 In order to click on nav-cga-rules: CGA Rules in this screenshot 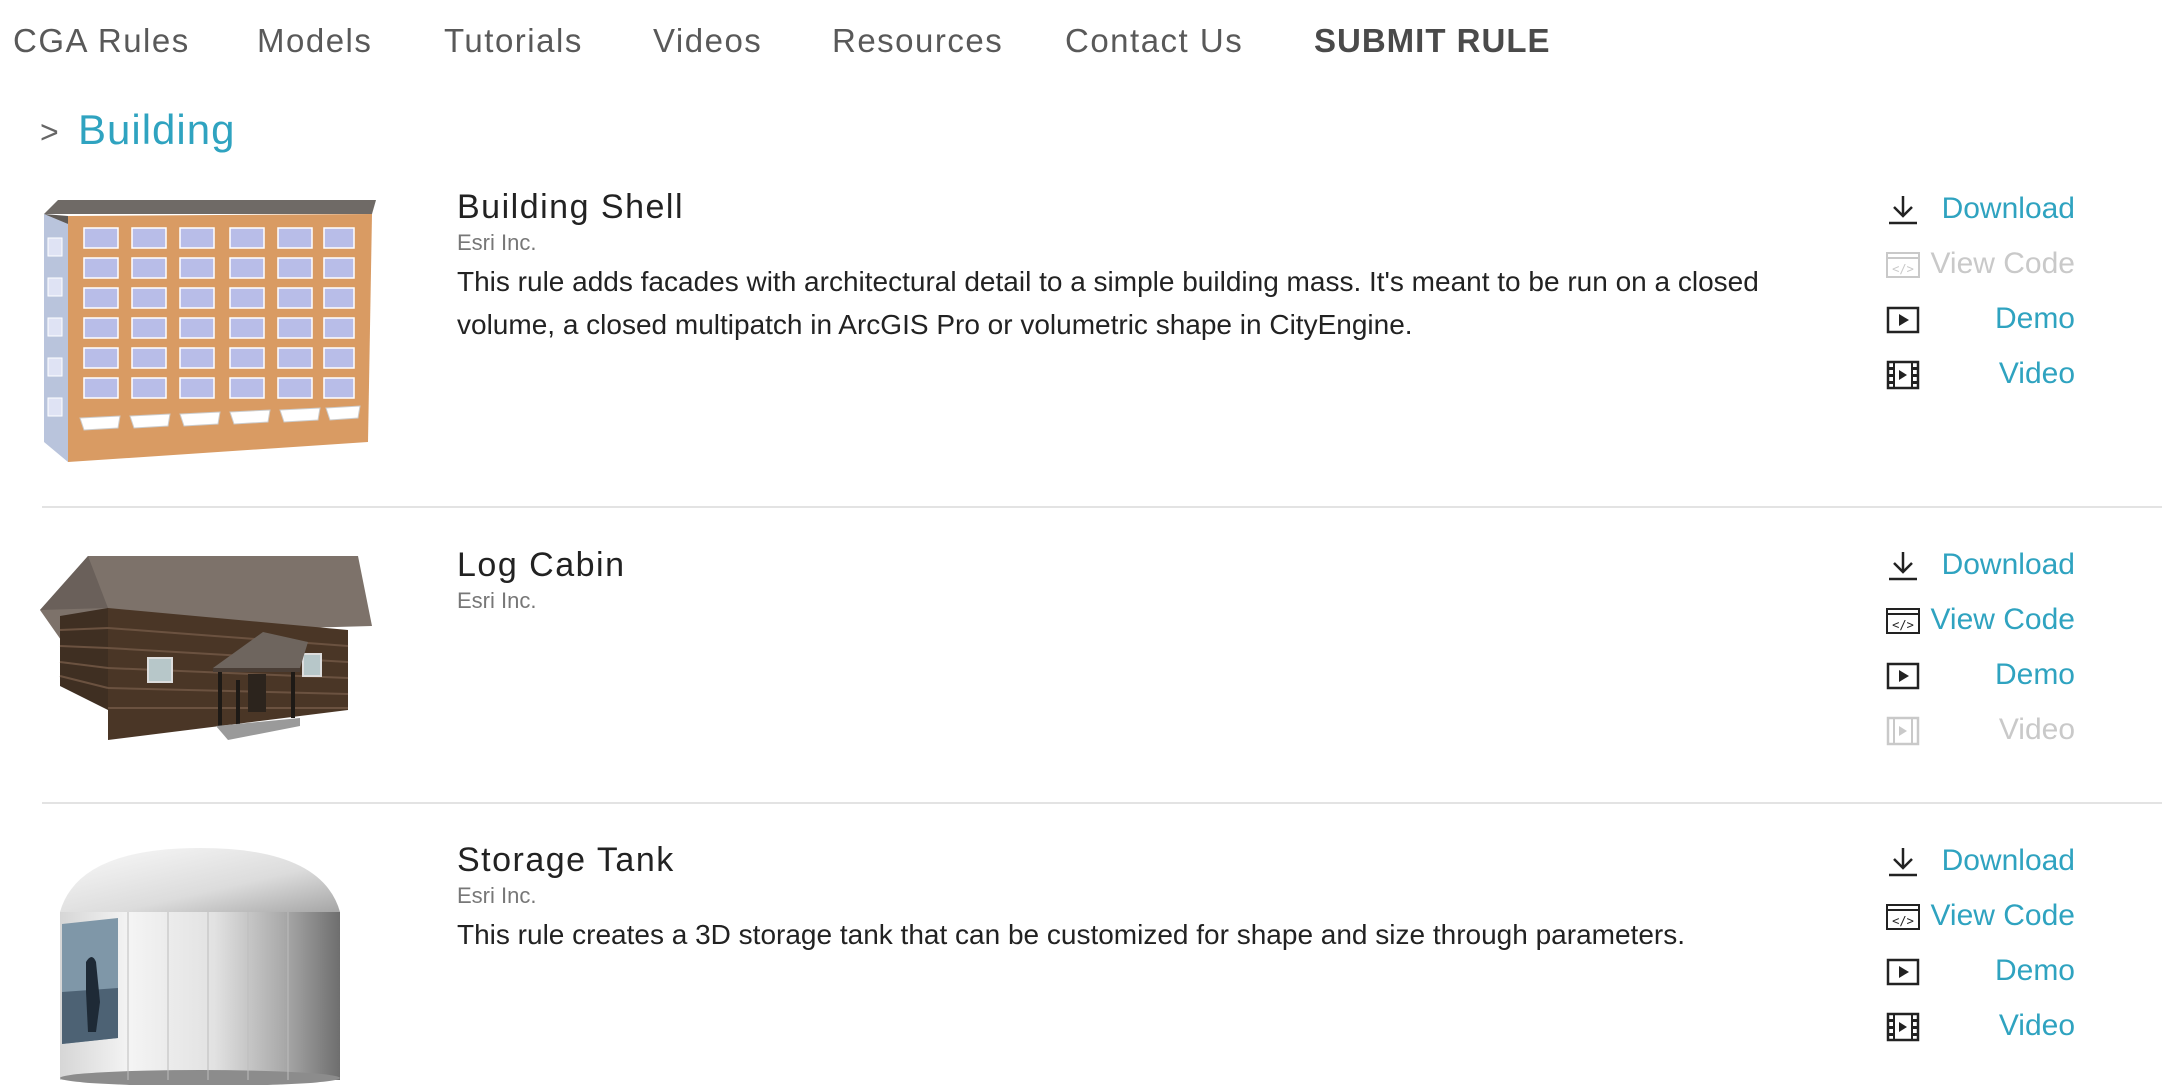, I will do `click(101, 41)`.